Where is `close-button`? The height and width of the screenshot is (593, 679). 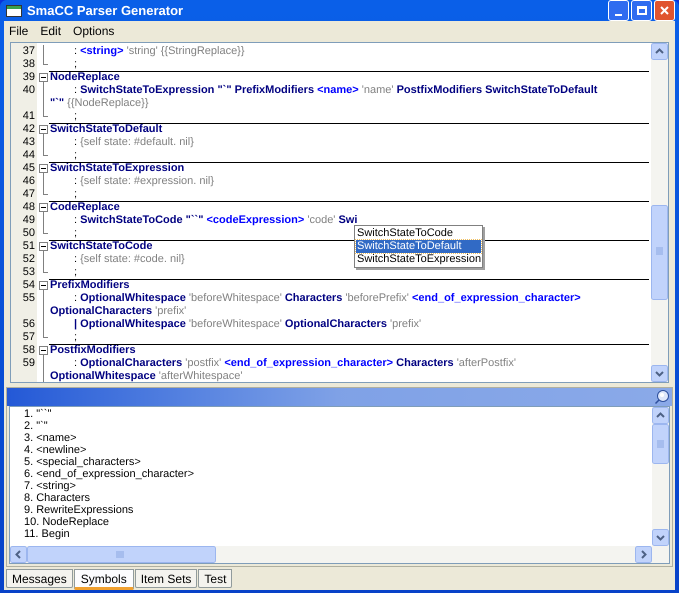
close-button is located at coordinates (664, 10).